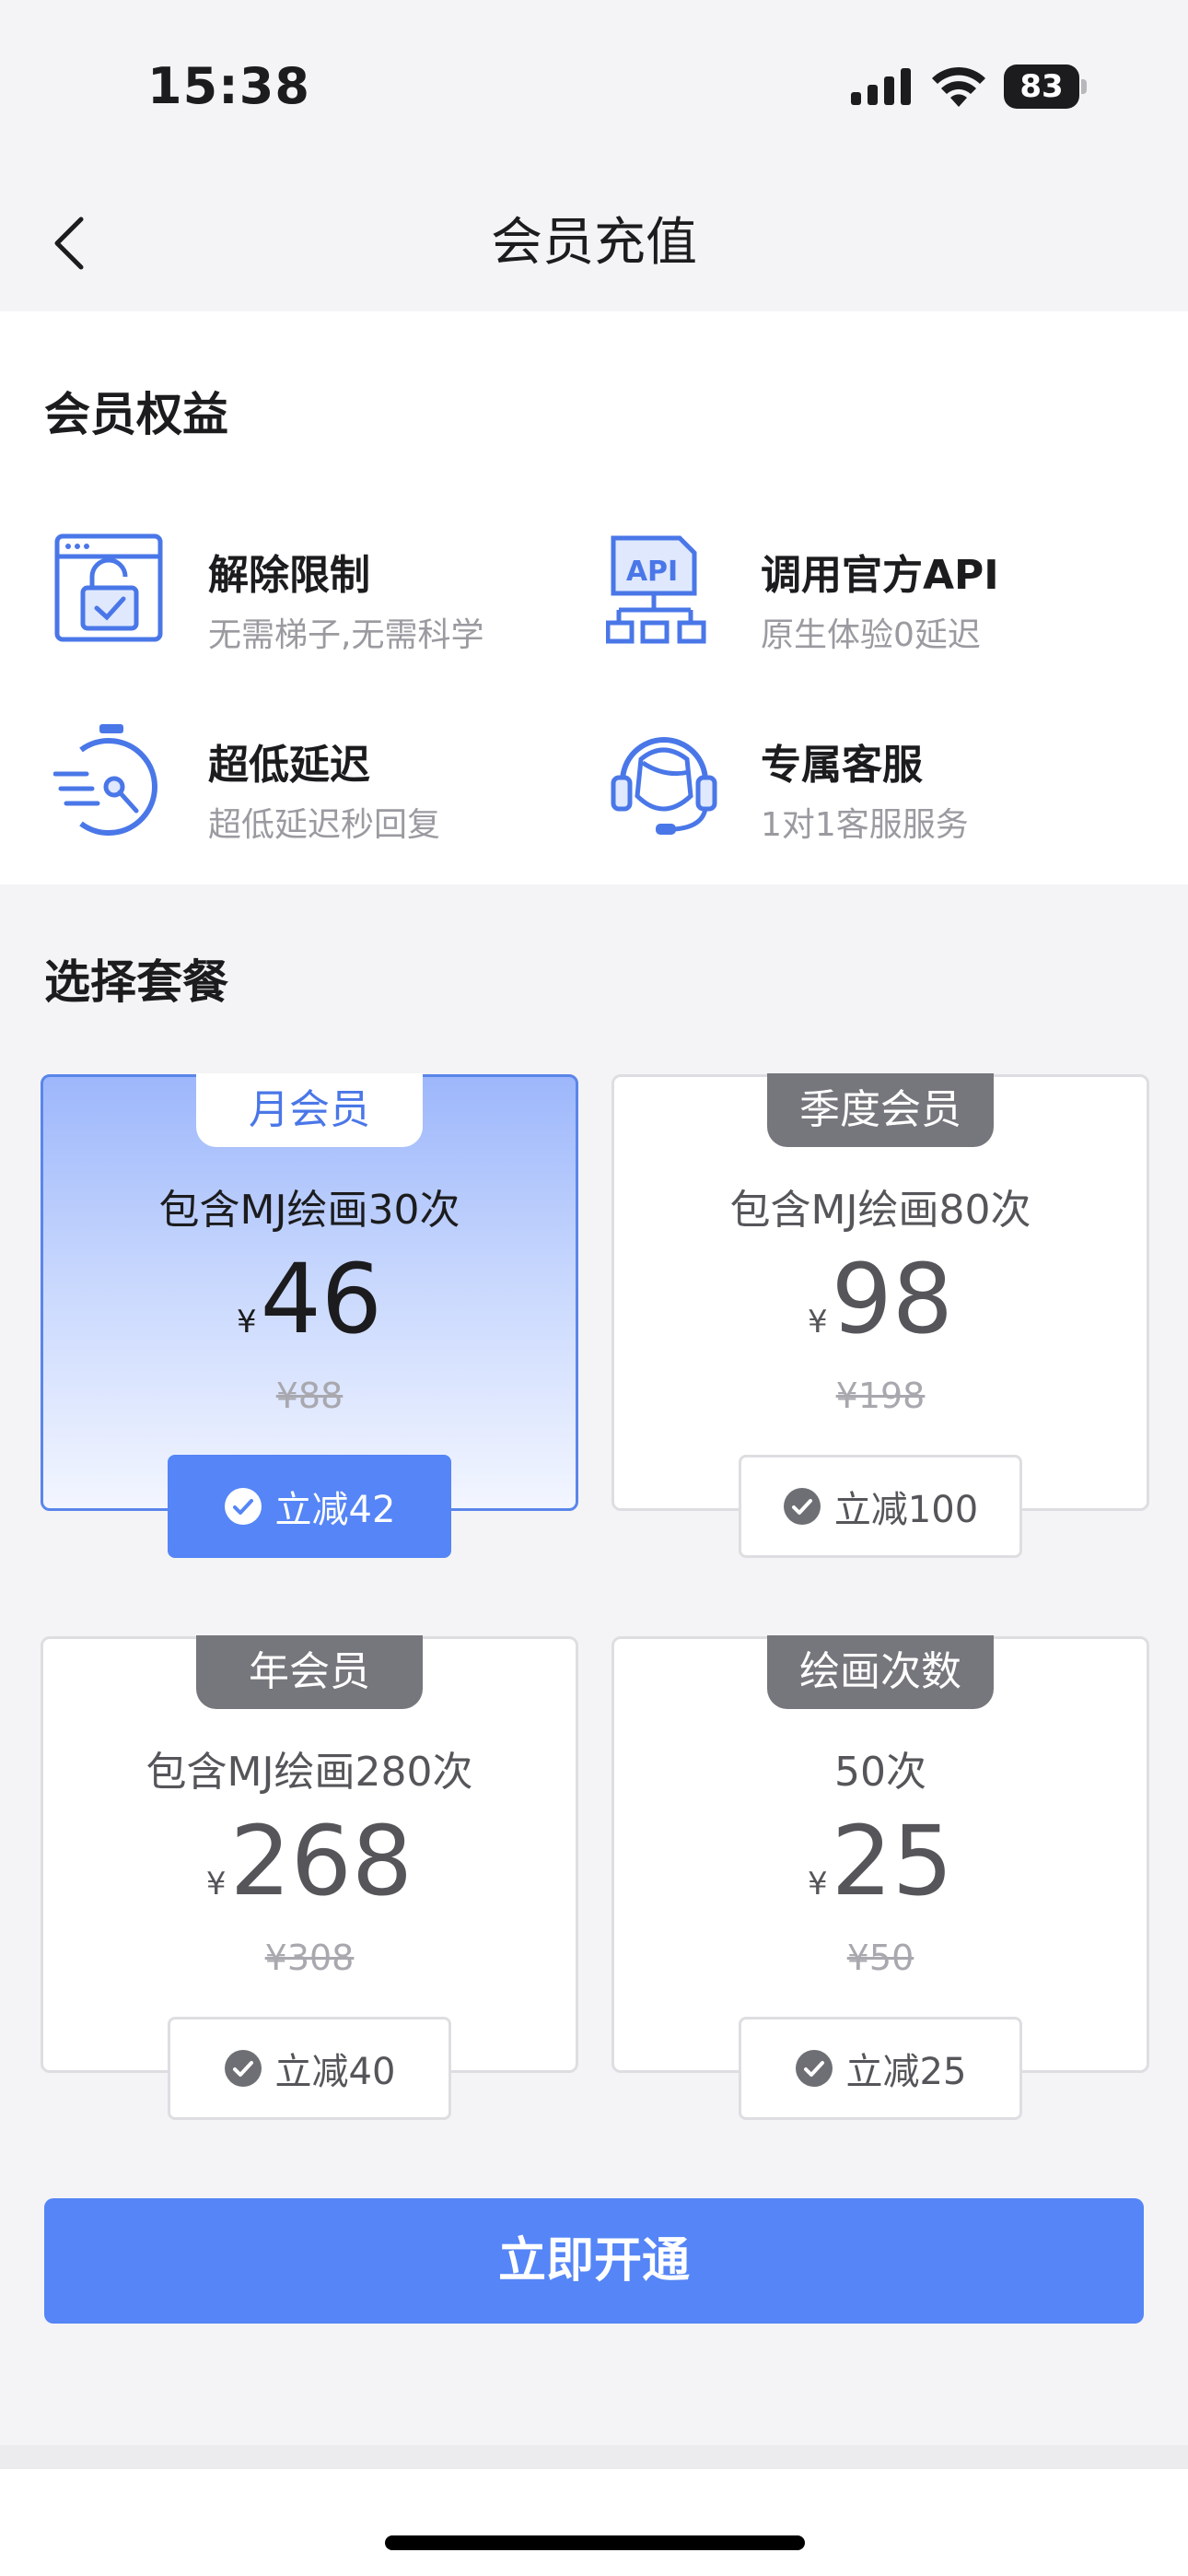 Image resolution: width=1188 pixels, height=2576 pixels. Describe the element at coordinates (289, 765) in the screenshot. I see `benefit-title: 超低延迟` at that location.